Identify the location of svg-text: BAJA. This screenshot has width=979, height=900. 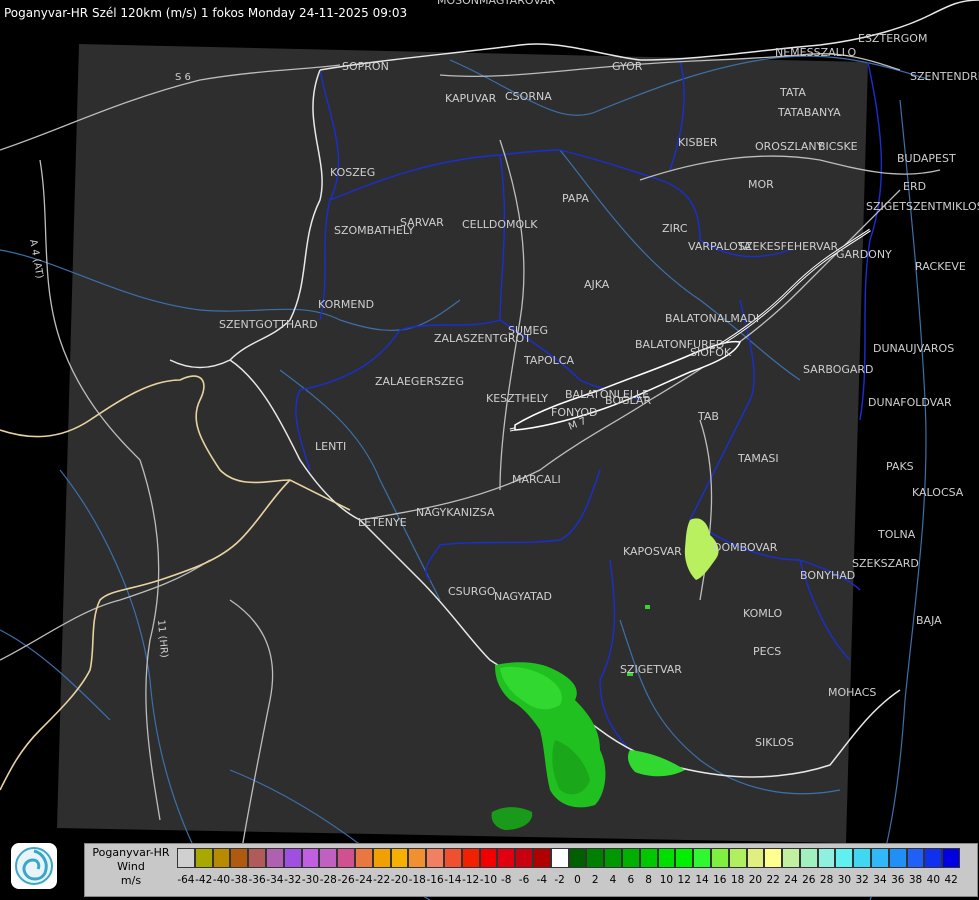
(929, 620).